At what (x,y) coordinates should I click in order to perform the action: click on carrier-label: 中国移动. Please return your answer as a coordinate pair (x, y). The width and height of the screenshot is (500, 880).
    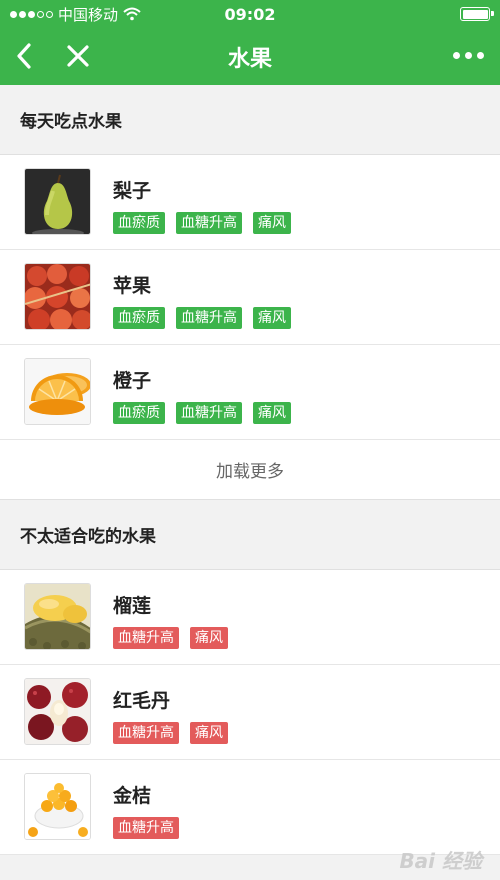
    Looking at the image, I should click on (88, 14).